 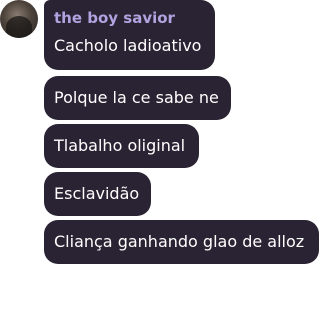 I want to click on message-bubble: Tlabalho oliginal, so click(x=121, y=146).